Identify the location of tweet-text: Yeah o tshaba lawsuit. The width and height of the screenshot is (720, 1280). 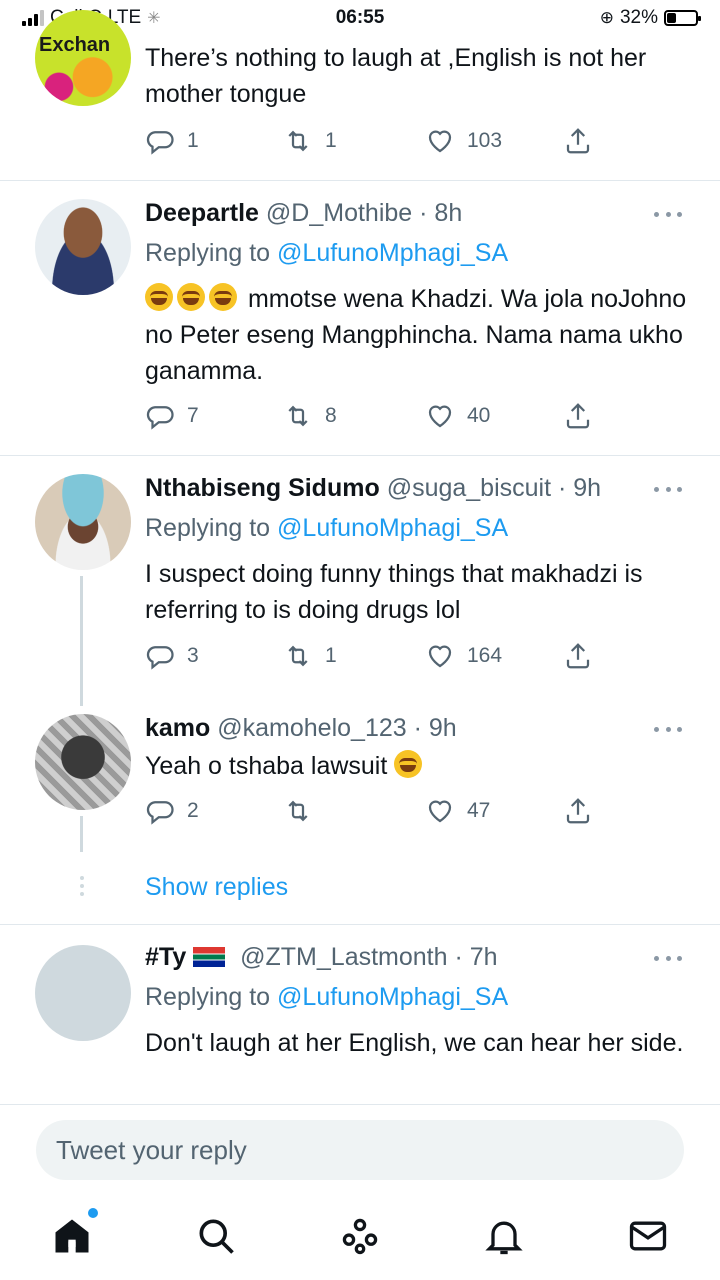
(266, 766).